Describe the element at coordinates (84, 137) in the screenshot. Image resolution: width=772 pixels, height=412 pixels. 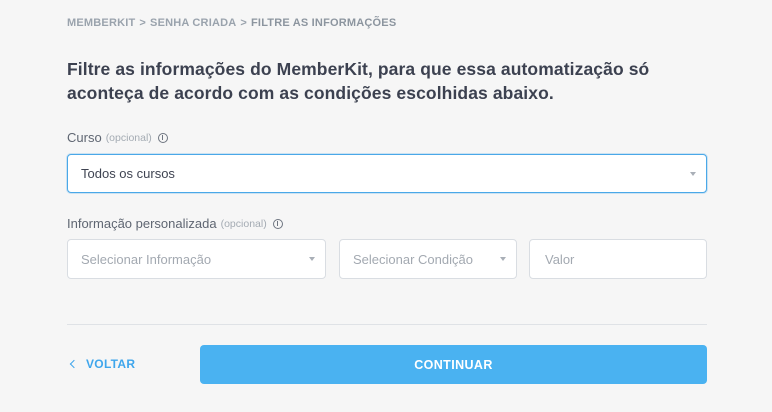
I see `course-label-text: Curso` at that location.